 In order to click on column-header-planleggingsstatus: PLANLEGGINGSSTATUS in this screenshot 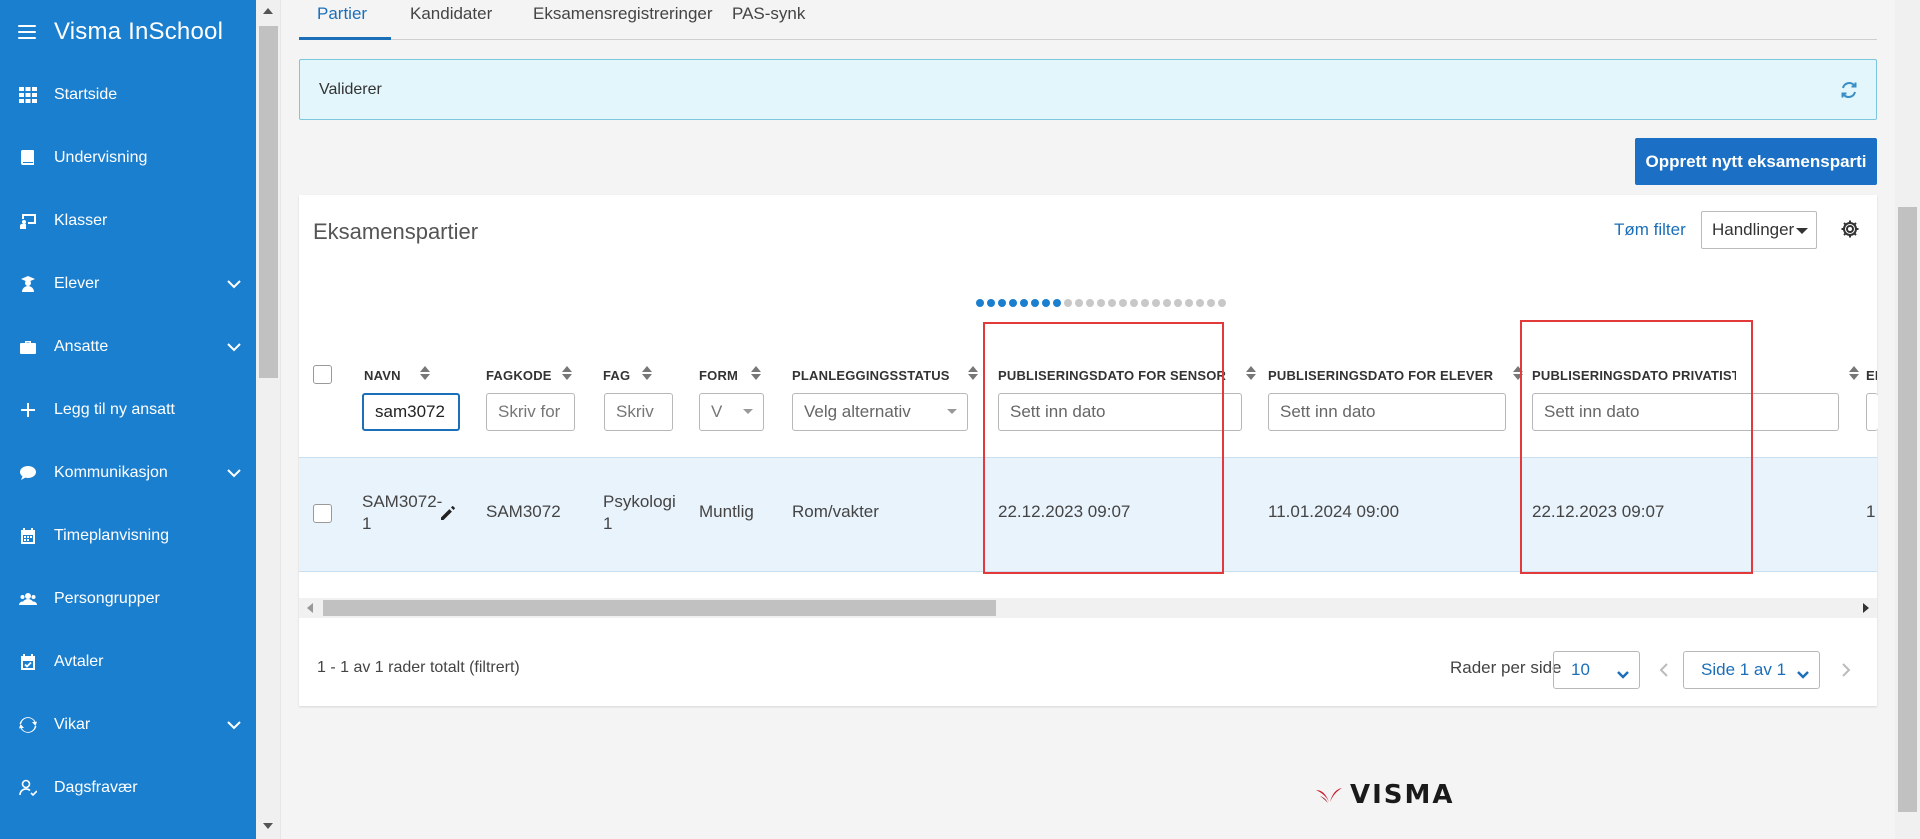, I will do `click(871, 375)`.